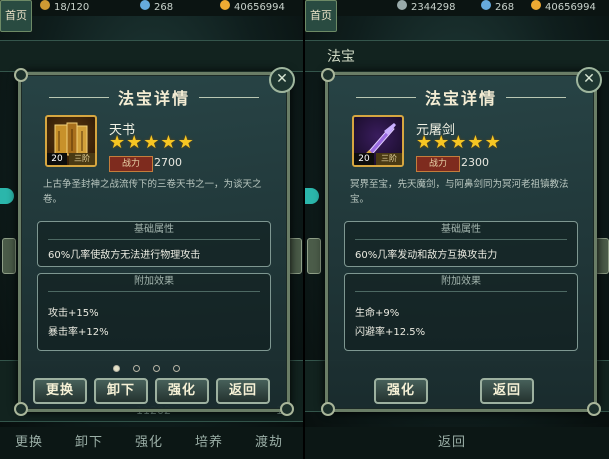 This screenshot has height=459, width=609. What do you see at coordinates (378, 141) in the screenshot?
I see `item-icon-sword: 20 三阶` at bounding box center [378, 141].